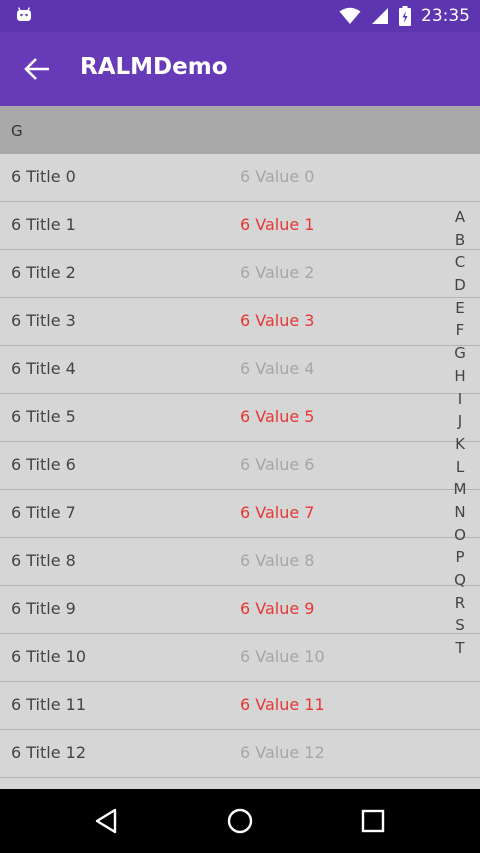 The image size is (480, 853). Describe the element at coordinates (43, 512) in the screenshot. I see `item-title: 6 Title 7` at that location.